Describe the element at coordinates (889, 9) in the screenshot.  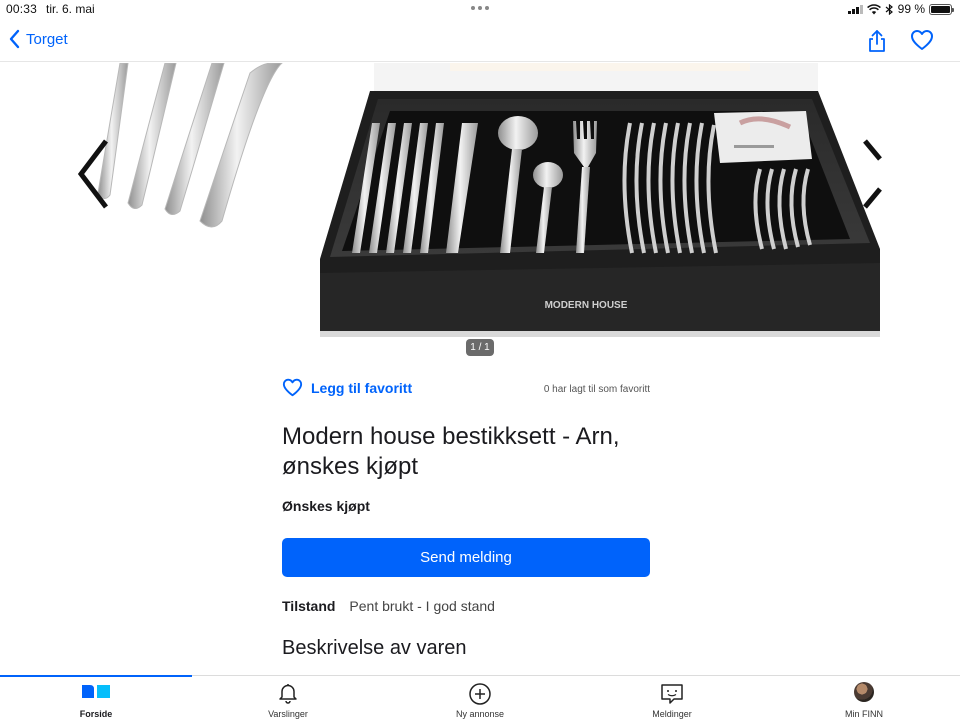
I see `bluetooth-icon` at that location.